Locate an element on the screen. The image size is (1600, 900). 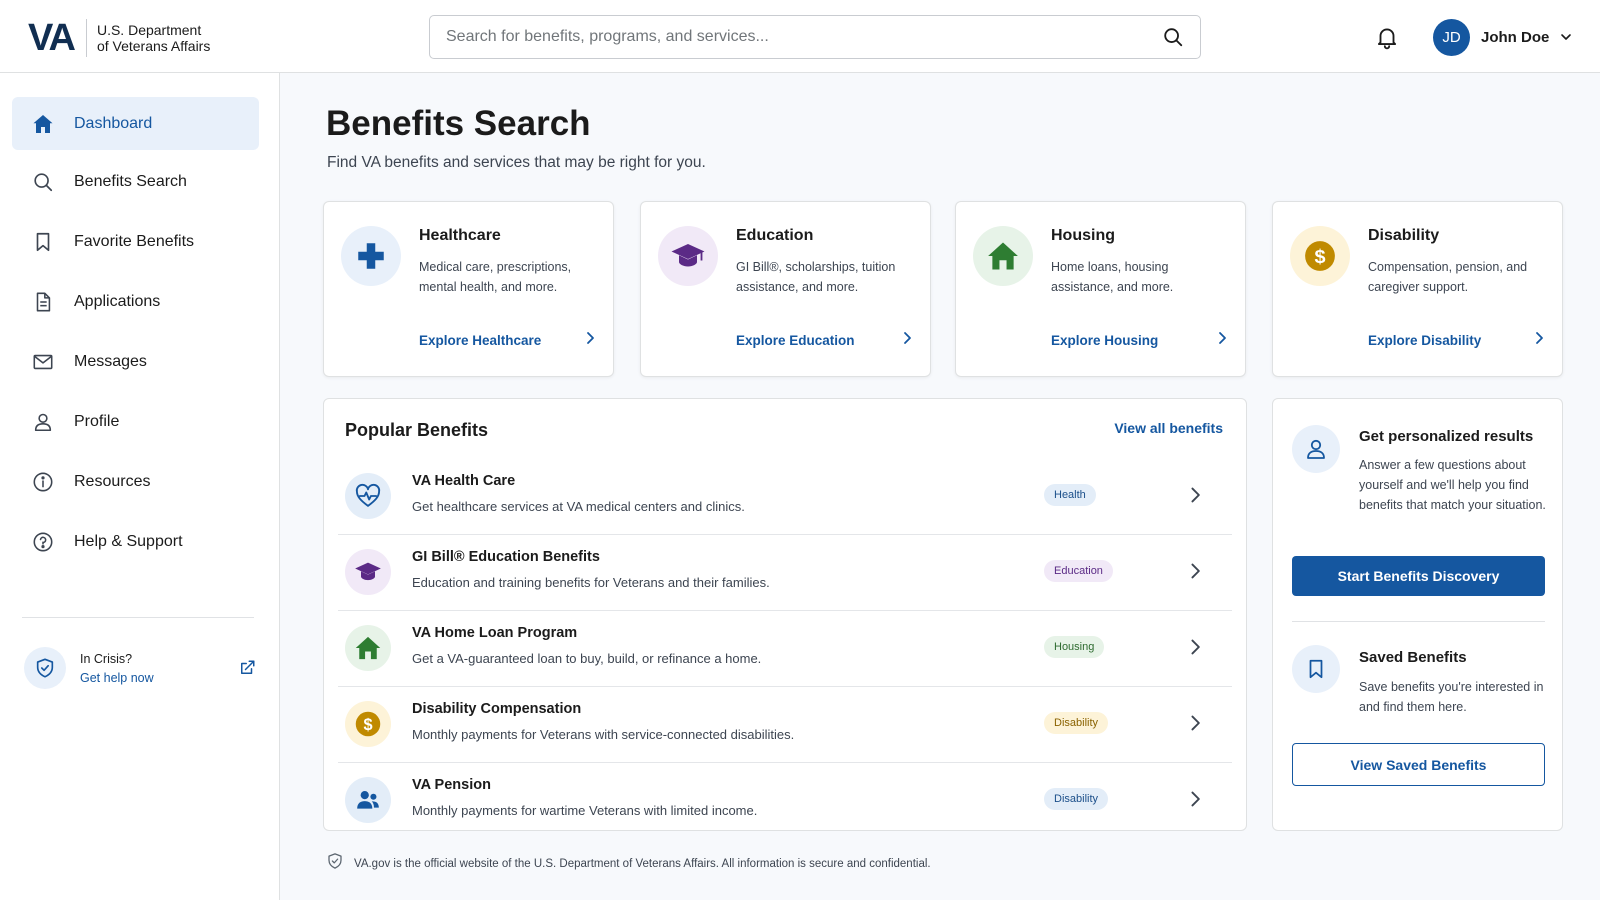
logo-mark: VA is located at coordinates (52, 38).